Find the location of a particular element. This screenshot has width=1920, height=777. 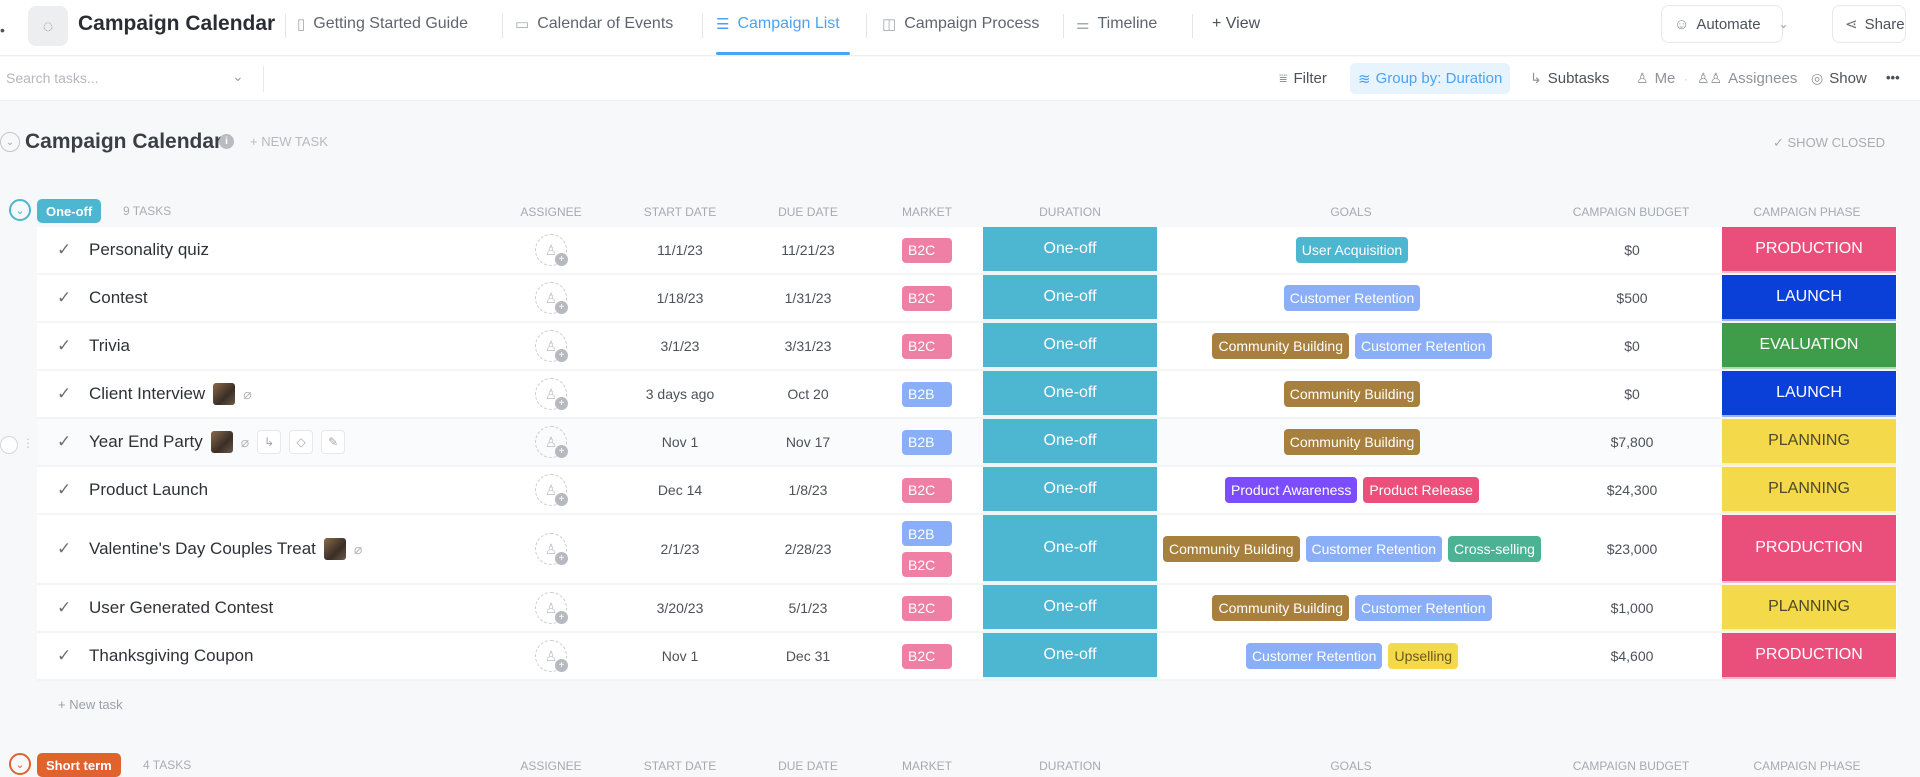

start-date-cell: 11/1/23 is located at coordinates (680, 250).